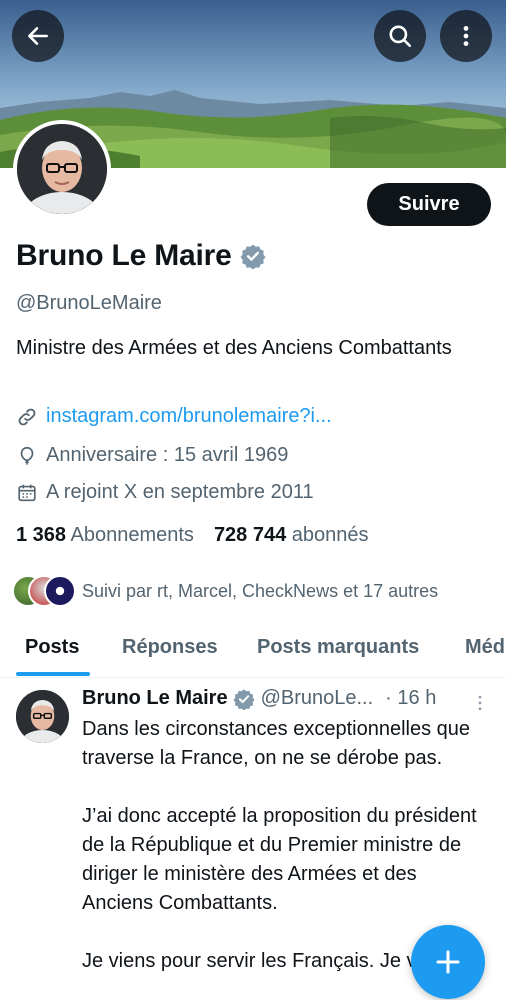  What do you see at coordinates (180, 492) in the screenshot?
I see `profile-joined-text: A rejoint X en septembre 2011` at bounding box center [180, 492].